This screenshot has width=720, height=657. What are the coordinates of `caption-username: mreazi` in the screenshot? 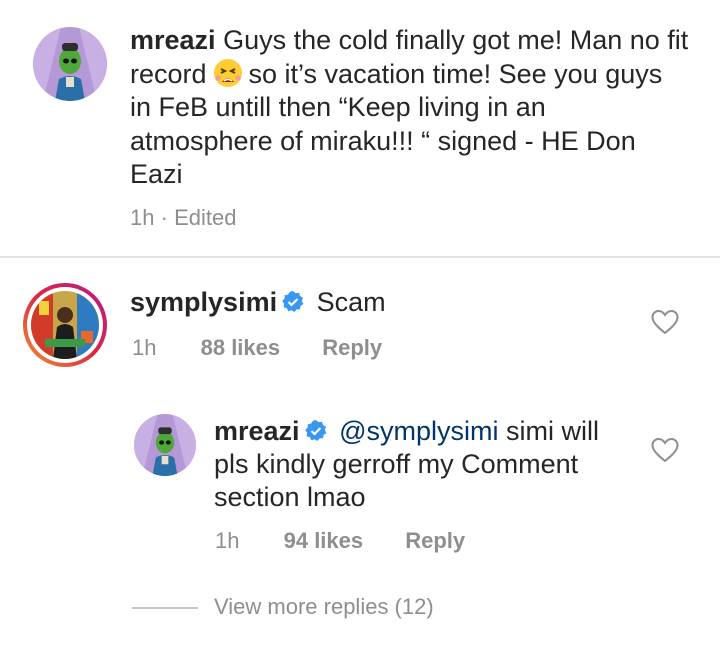 It's located at (173, 40).